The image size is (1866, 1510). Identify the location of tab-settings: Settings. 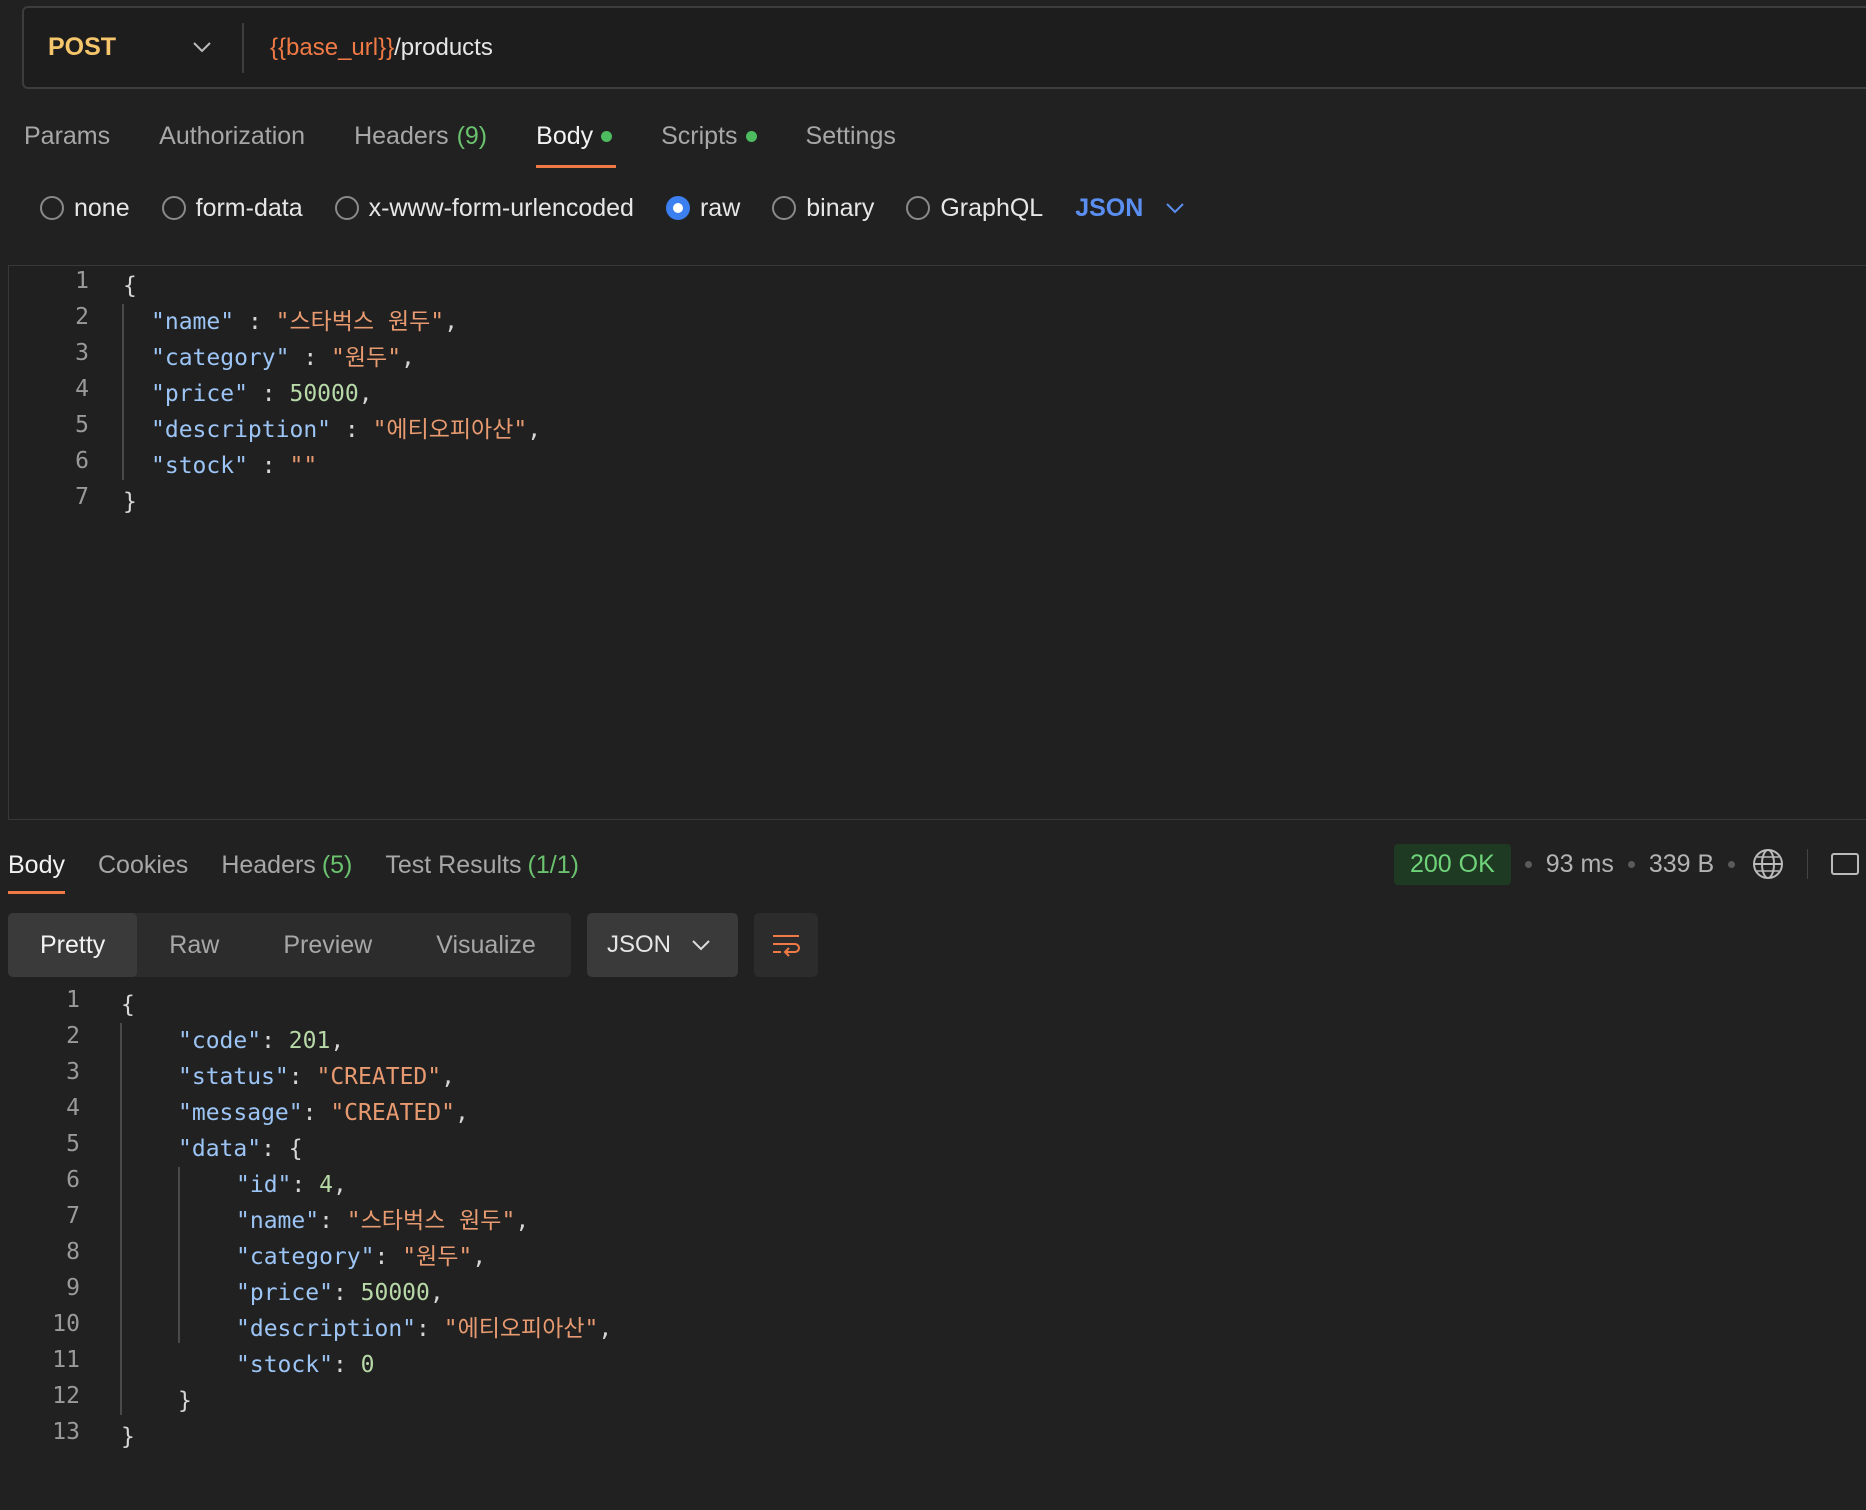
(851, 136).